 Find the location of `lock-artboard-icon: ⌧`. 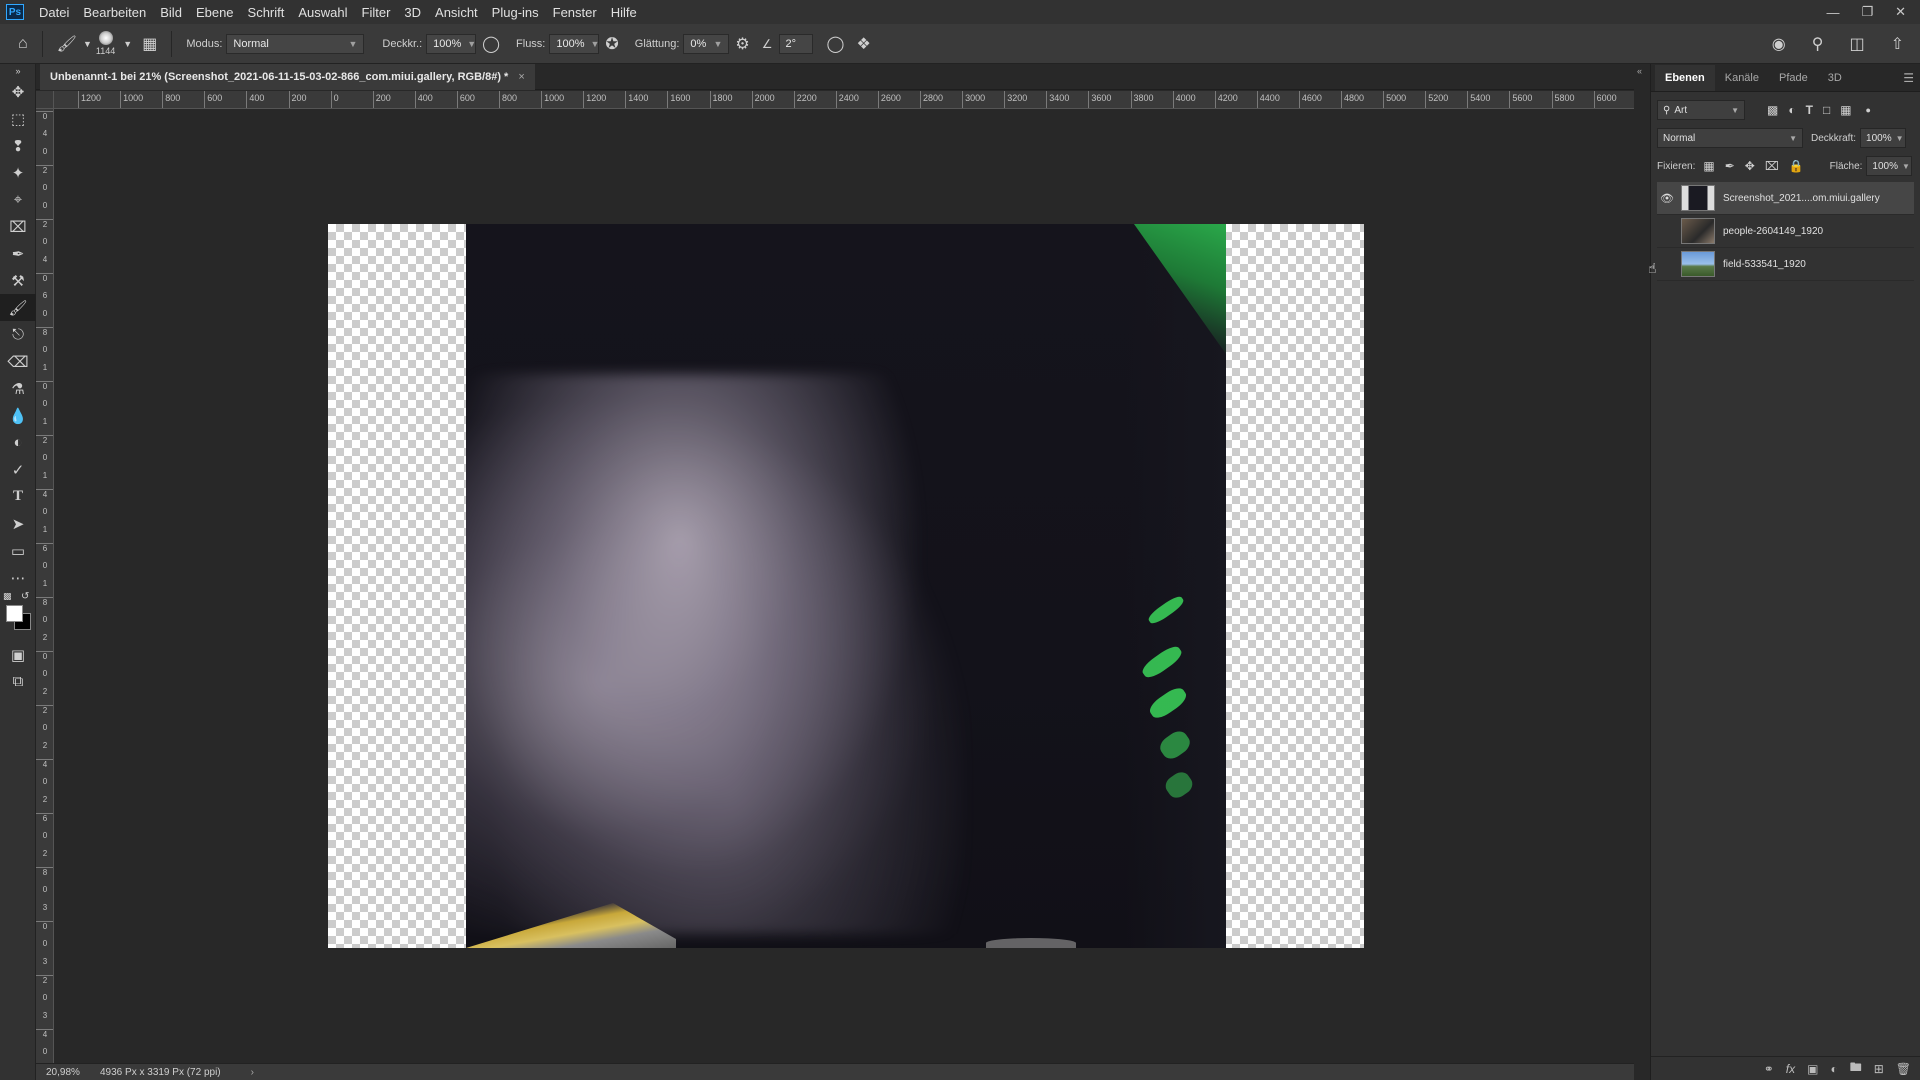

lock-artboard-icon: ⌧ is located at coordinates (1772, 166).